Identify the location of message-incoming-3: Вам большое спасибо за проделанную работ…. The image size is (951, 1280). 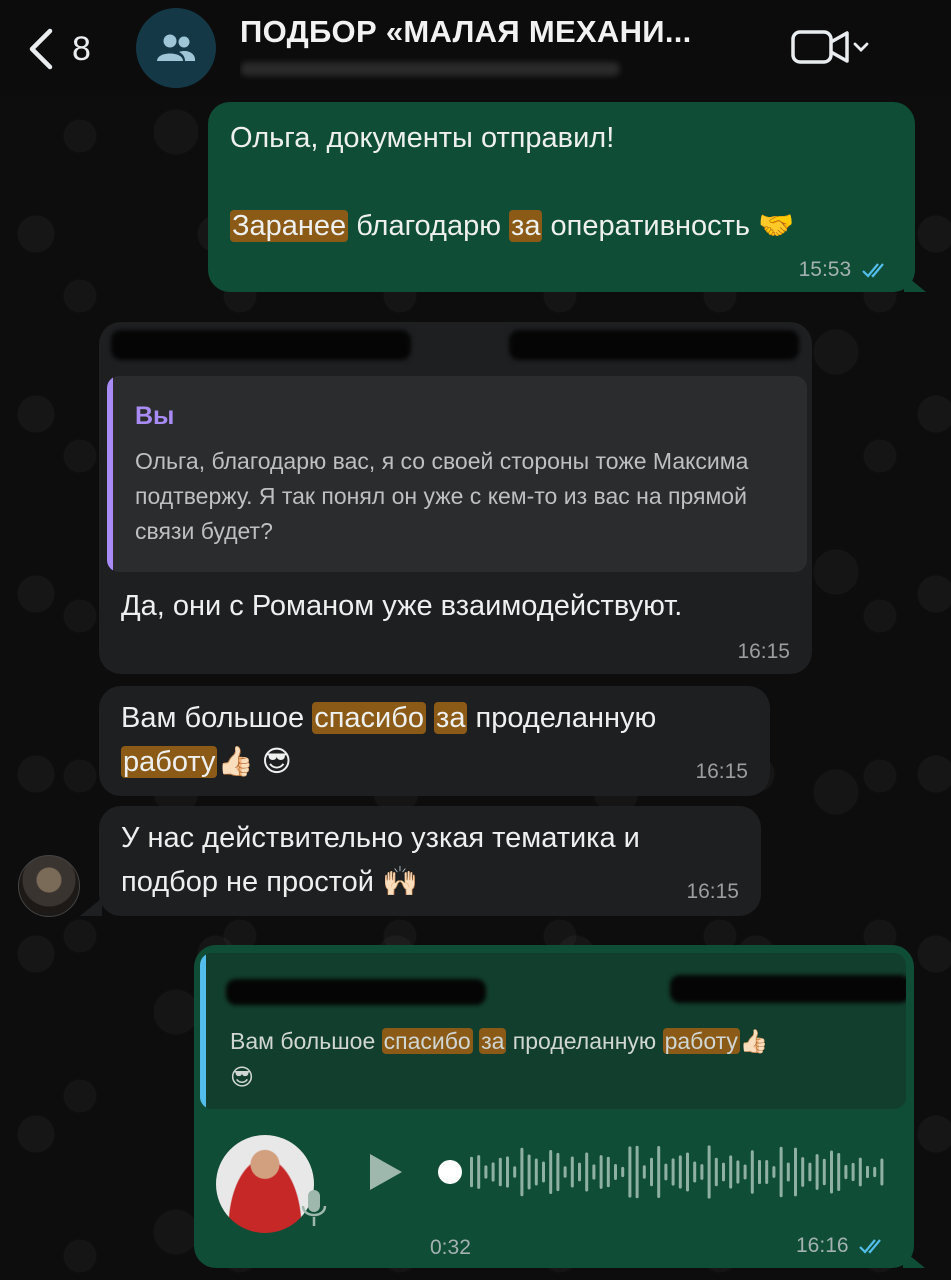
(434, 741).